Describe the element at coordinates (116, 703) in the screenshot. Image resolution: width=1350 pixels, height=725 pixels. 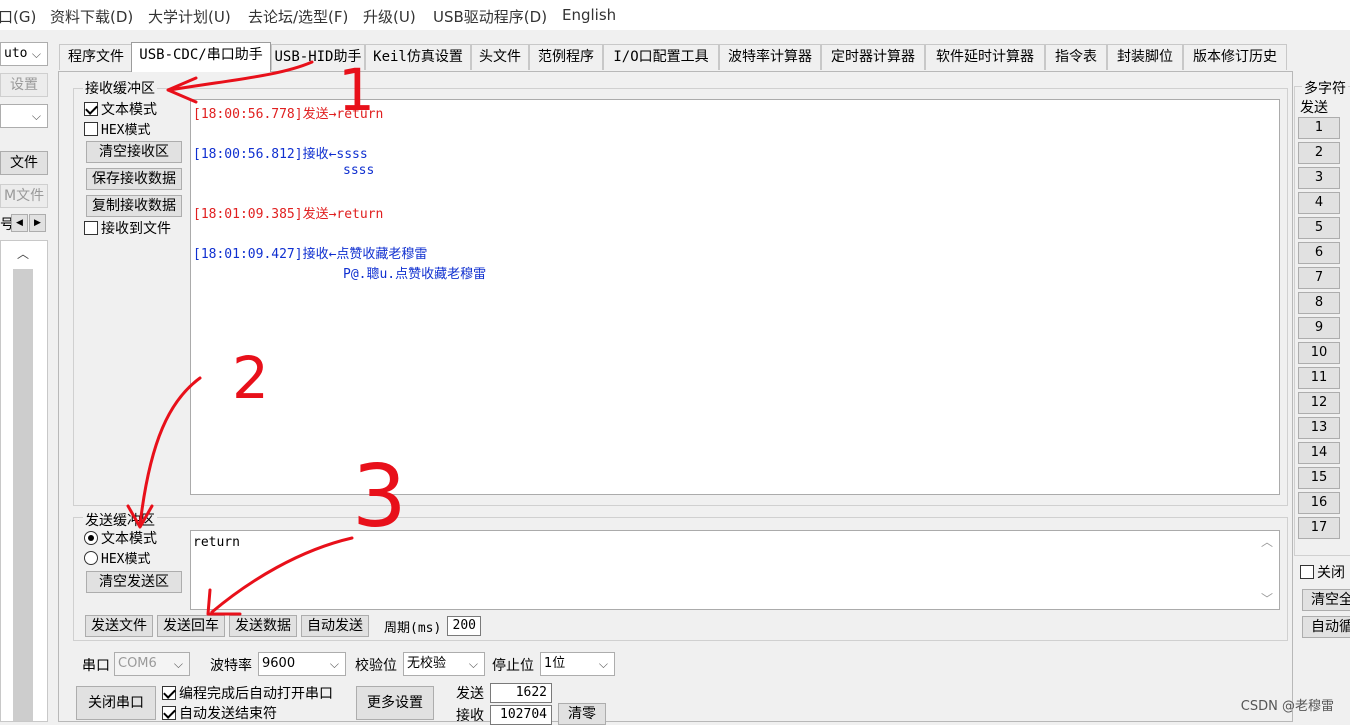
I see `close-port-button: 关闭串口` at that location.